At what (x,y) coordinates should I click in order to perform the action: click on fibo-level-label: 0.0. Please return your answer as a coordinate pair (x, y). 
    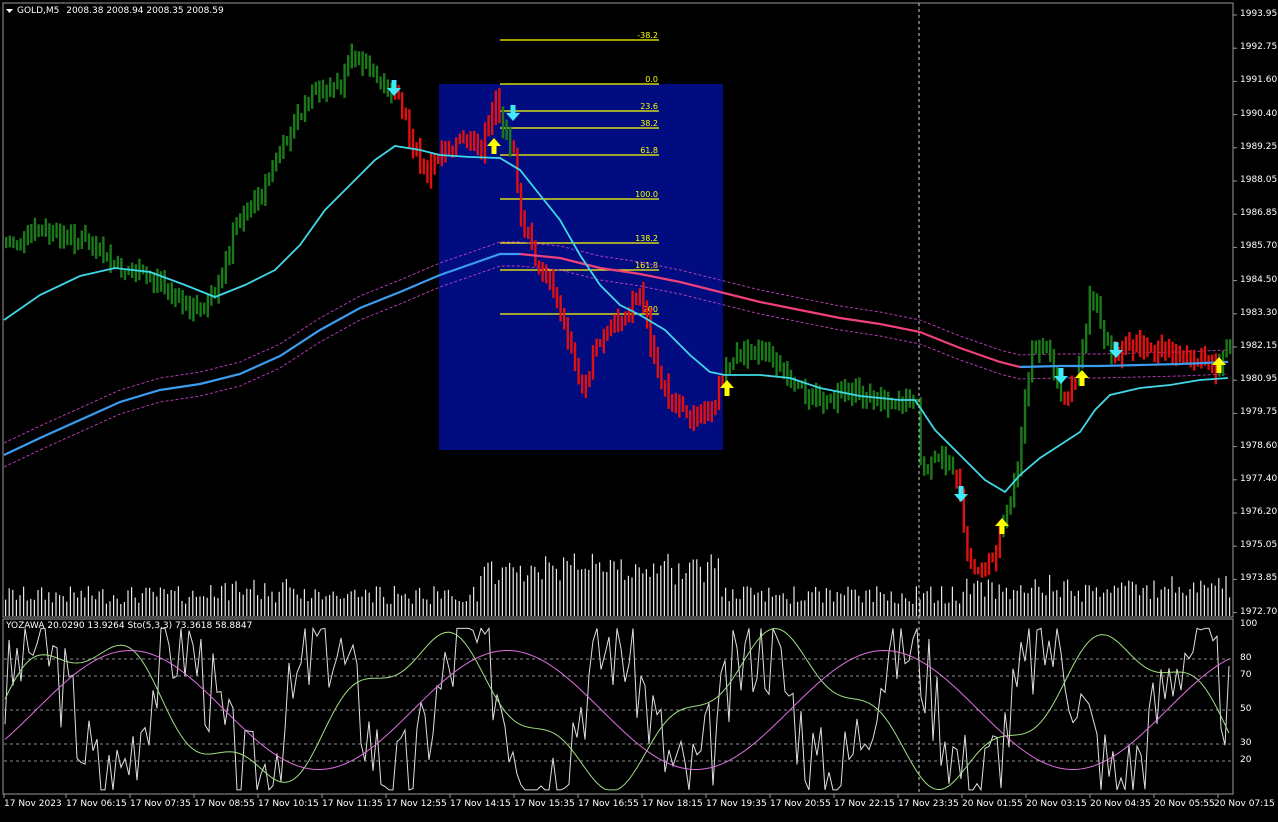
    Looking at the image, I should click on (651, 79).